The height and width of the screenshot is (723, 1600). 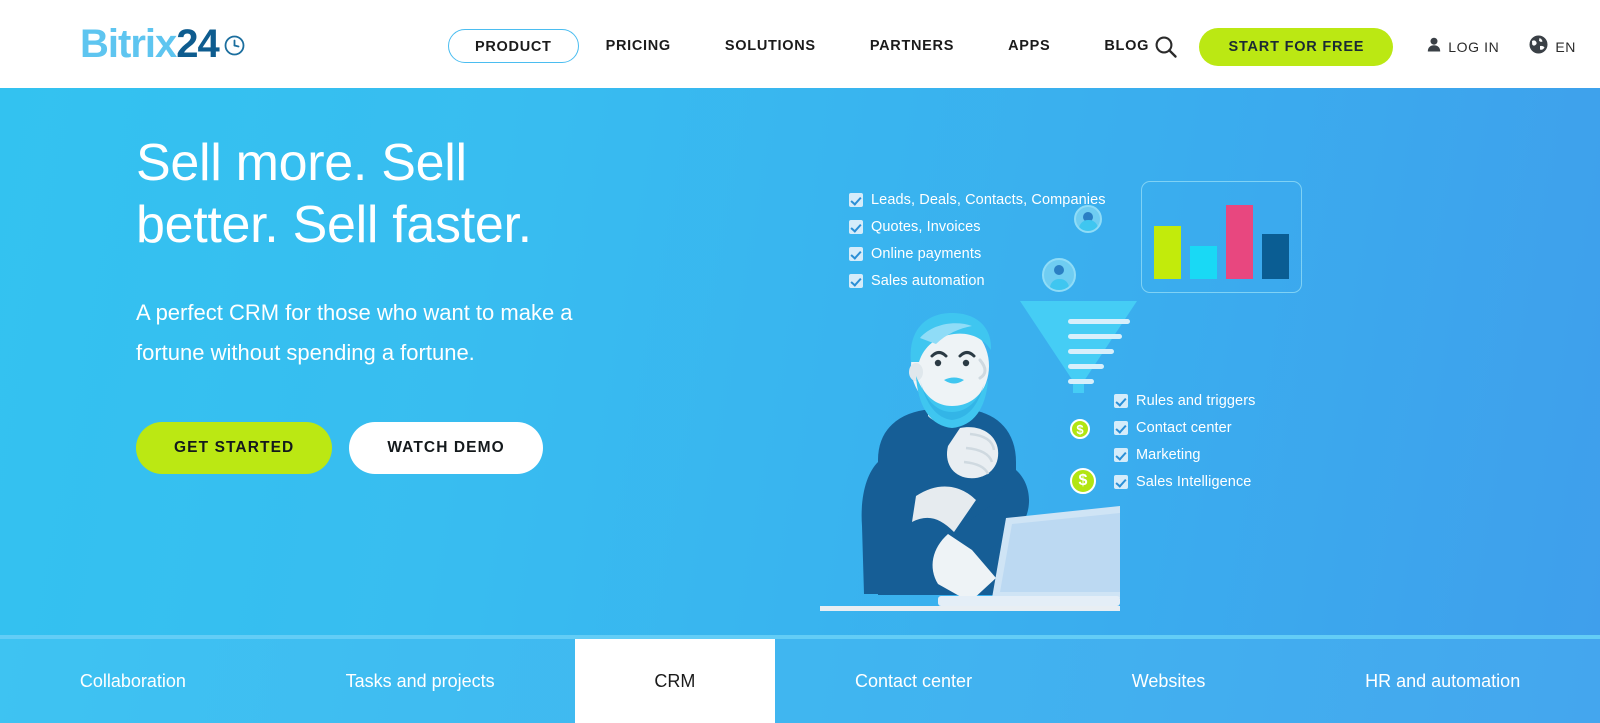 What do you see at coordinates (913, 681) in the screenshot?
I see `tab-contact-center: Contact center` at bounding box center [913, 681].